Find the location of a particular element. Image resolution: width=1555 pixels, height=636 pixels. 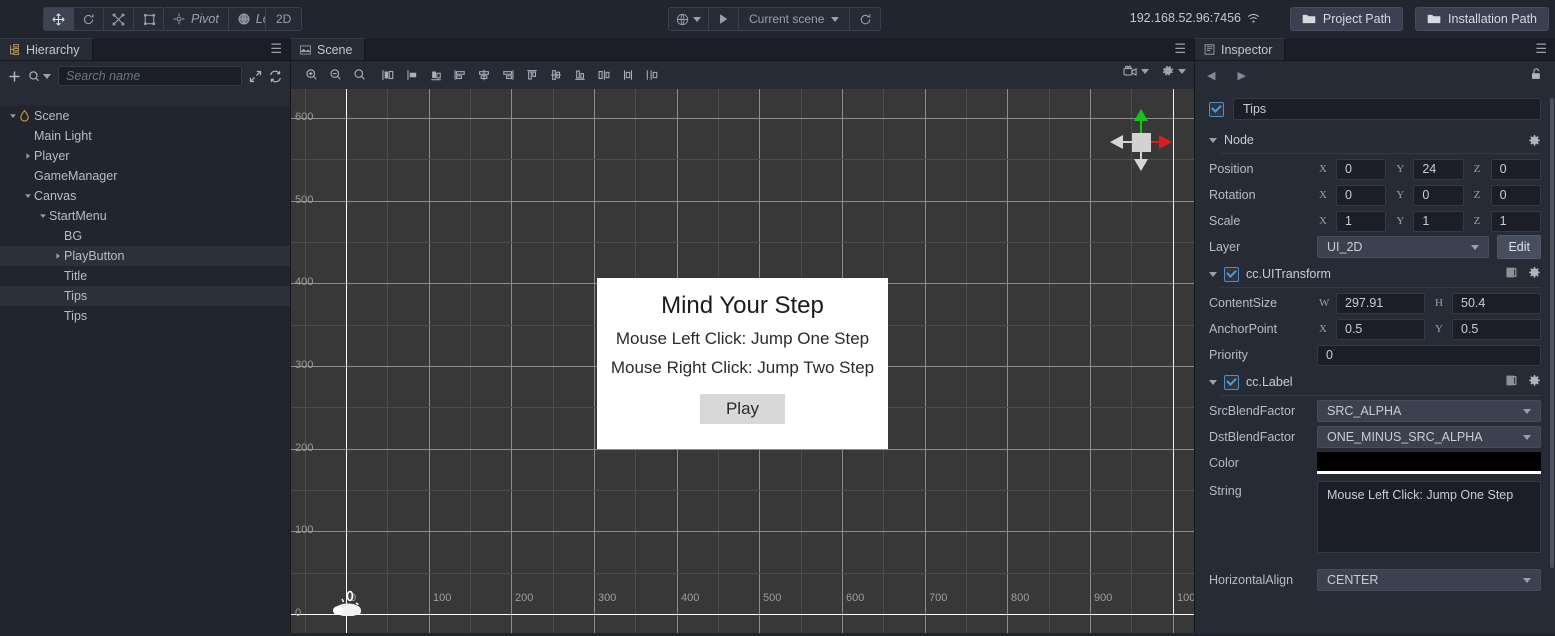

src-blend-select: SRC_ALPHA is located at coordinates (1429, 411).